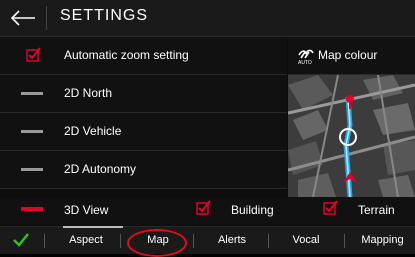 The height and width of the screenshot is (257, 415). What do you see at coordinates (232, 240) in the screenshot?
I see `tab-alerts: Alerts` at bounding box center [232, 240].